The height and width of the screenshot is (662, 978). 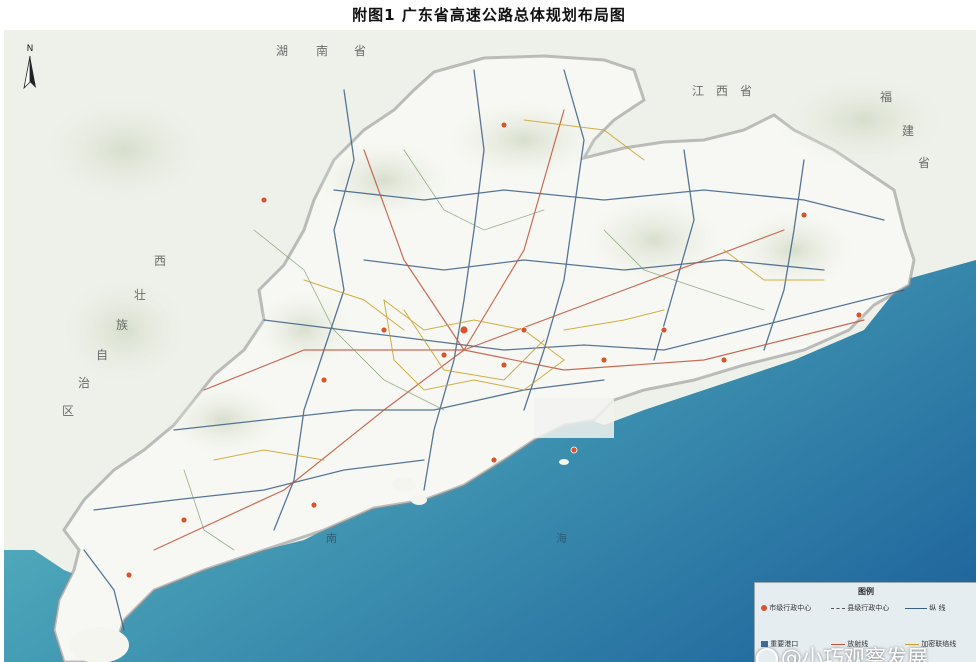 I want to click on watermark: @小巧观察发展, so click(x=842, y=652).